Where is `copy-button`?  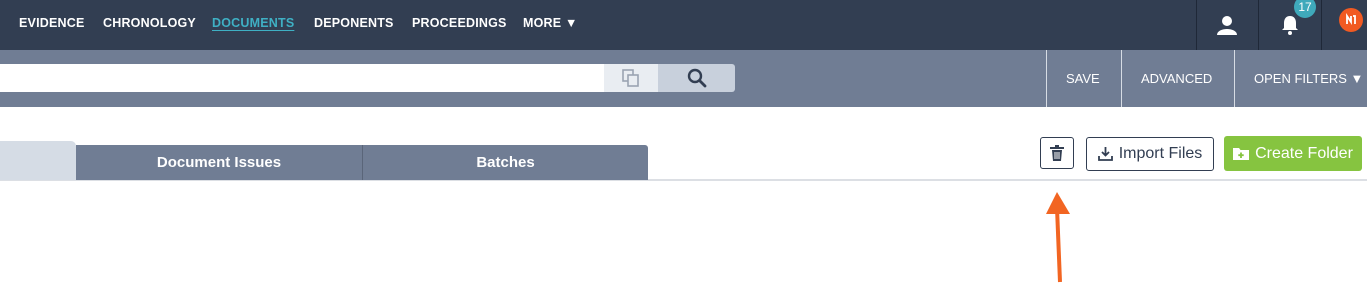
copy-button is located at coordinates (631, 78).